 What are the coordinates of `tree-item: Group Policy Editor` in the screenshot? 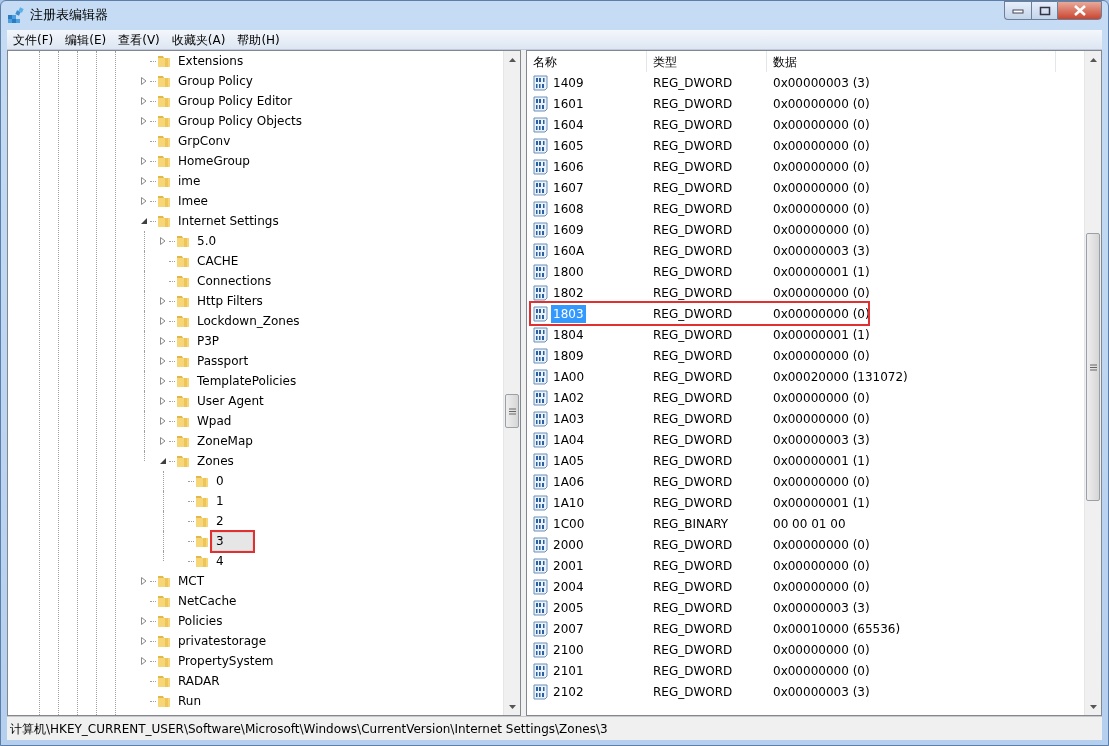 It's located at (235, 101).